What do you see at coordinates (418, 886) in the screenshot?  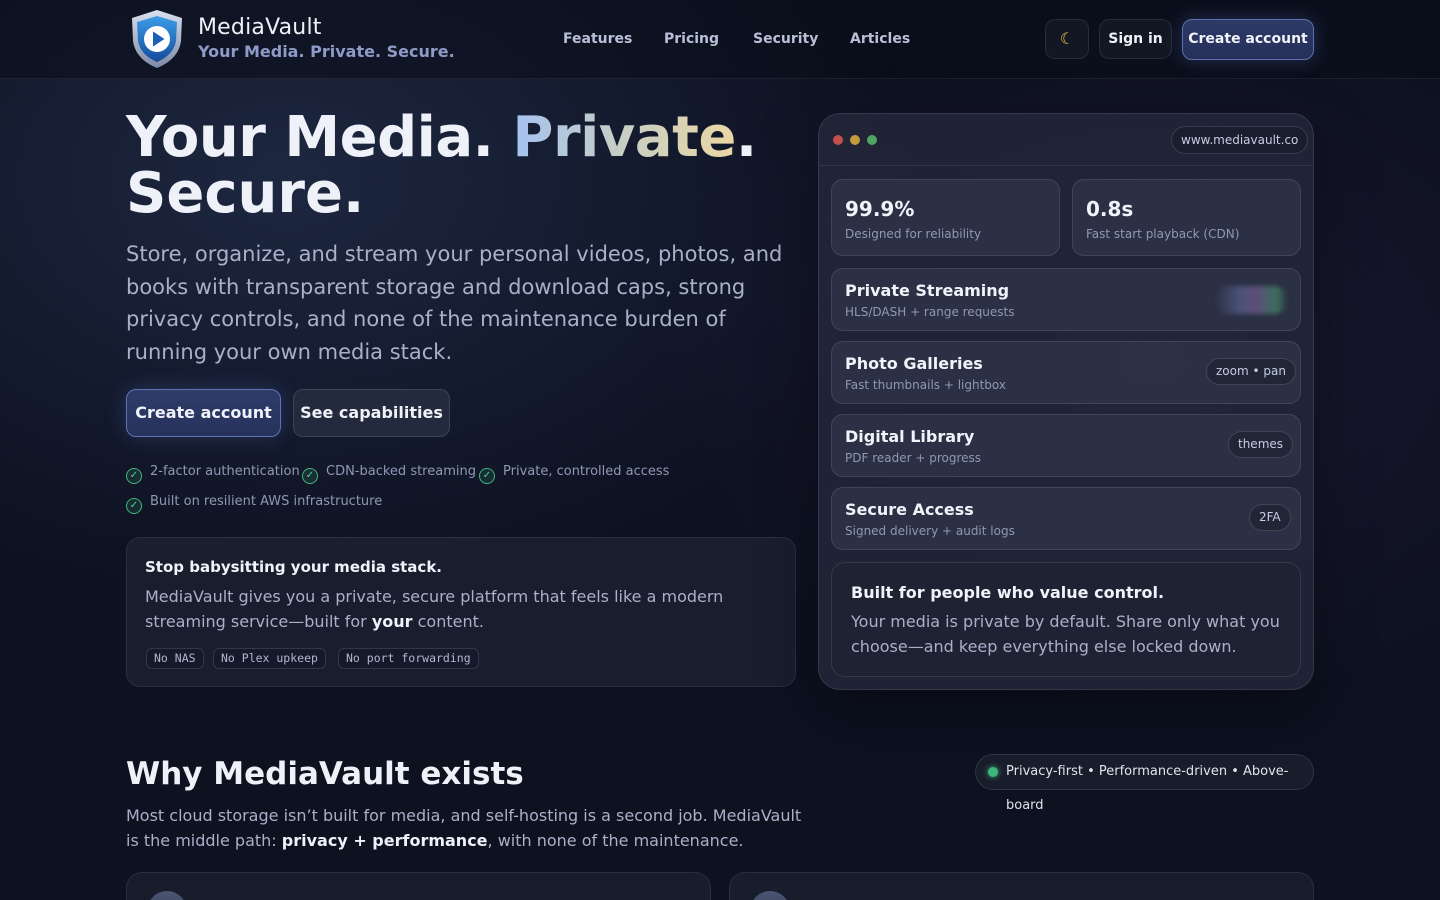 I see `why-card-left` at bounding box center [418, 886].